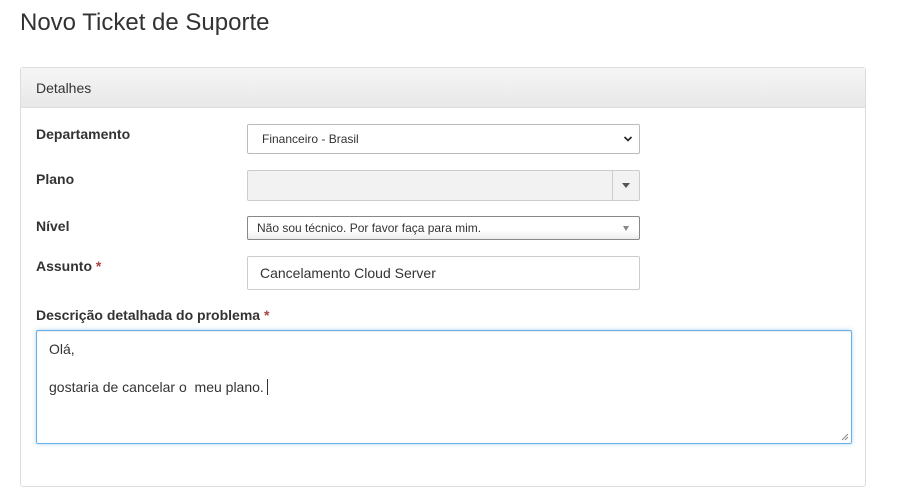  What do you see at coordinates (310, 139) in the screenshot?
I see `departamento-value: Financeiro - Brasil` at bounding box center [310, 139].